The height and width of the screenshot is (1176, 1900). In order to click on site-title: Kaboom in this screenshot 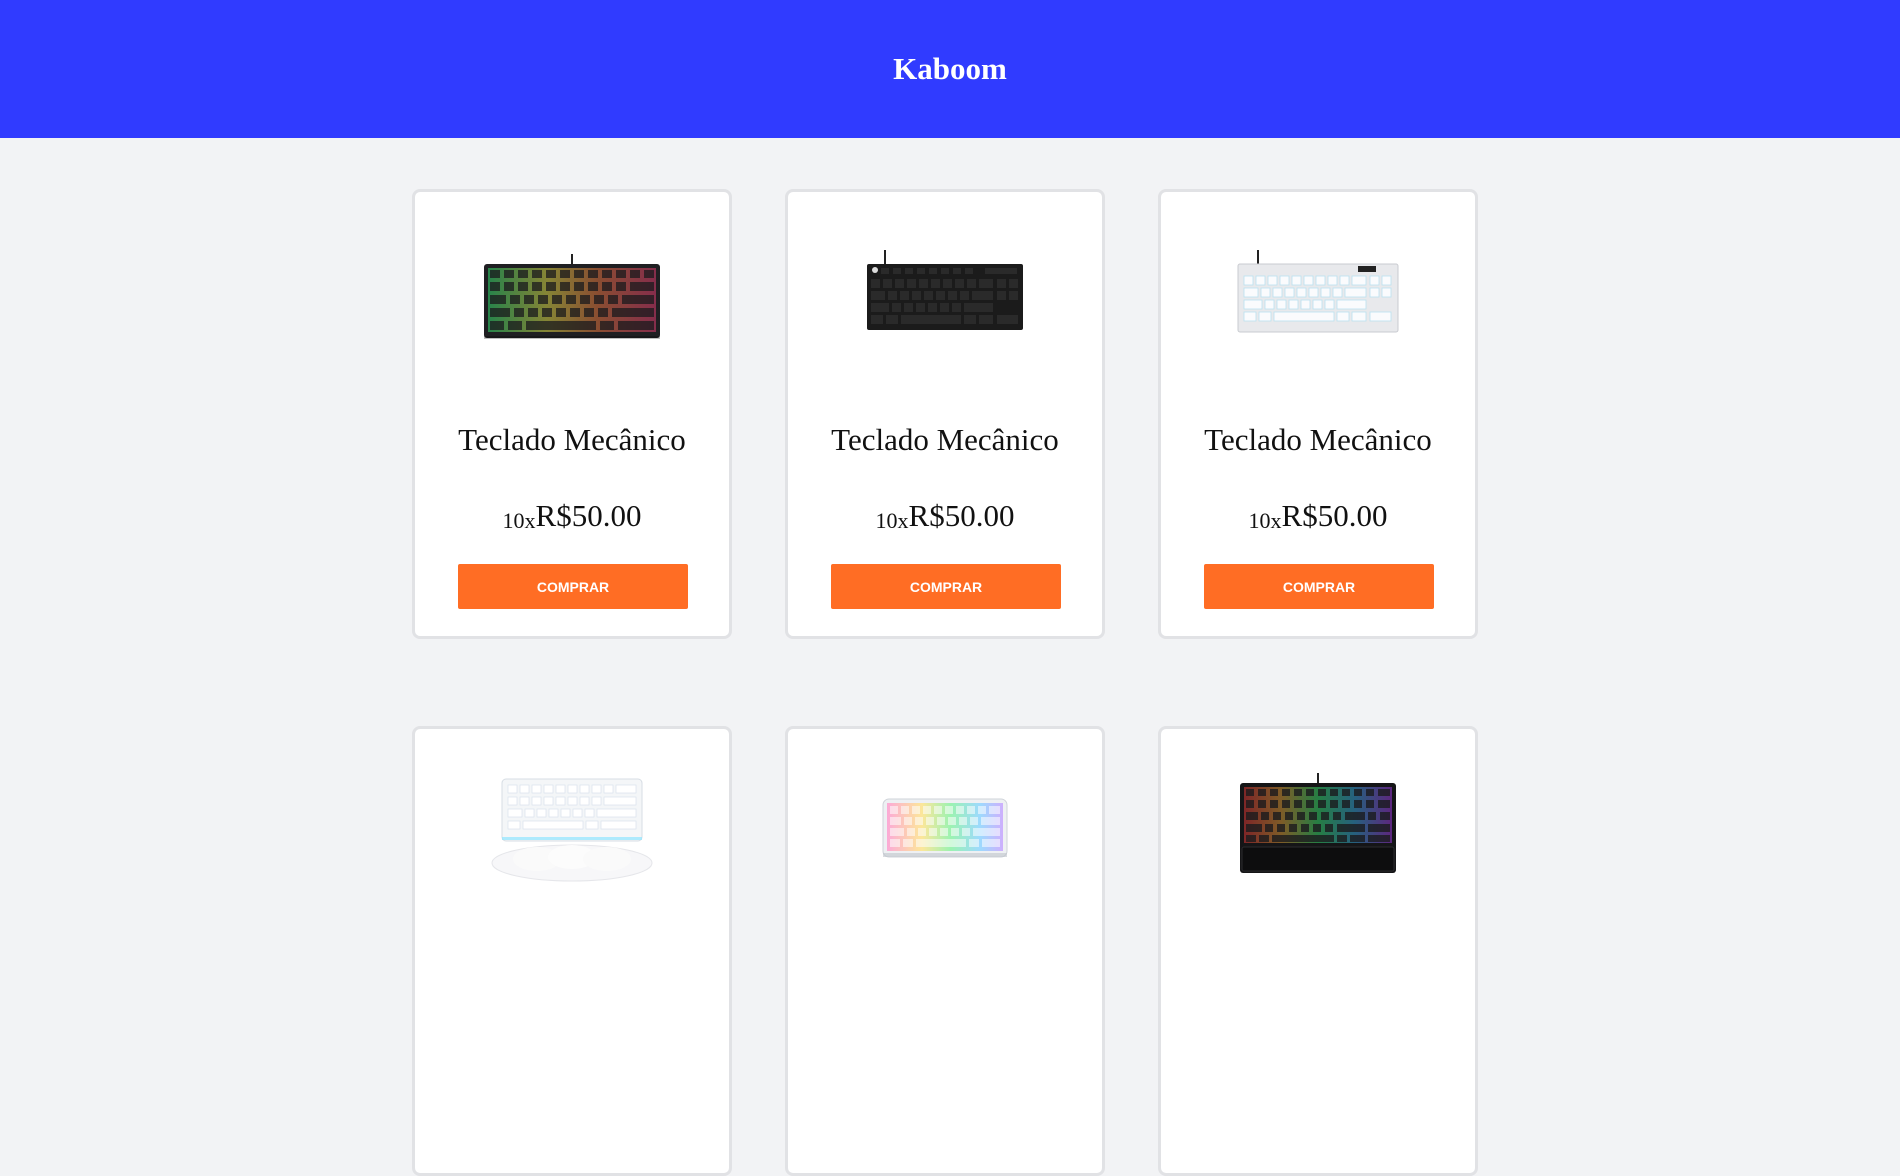, I will do `click(950, 68)`.